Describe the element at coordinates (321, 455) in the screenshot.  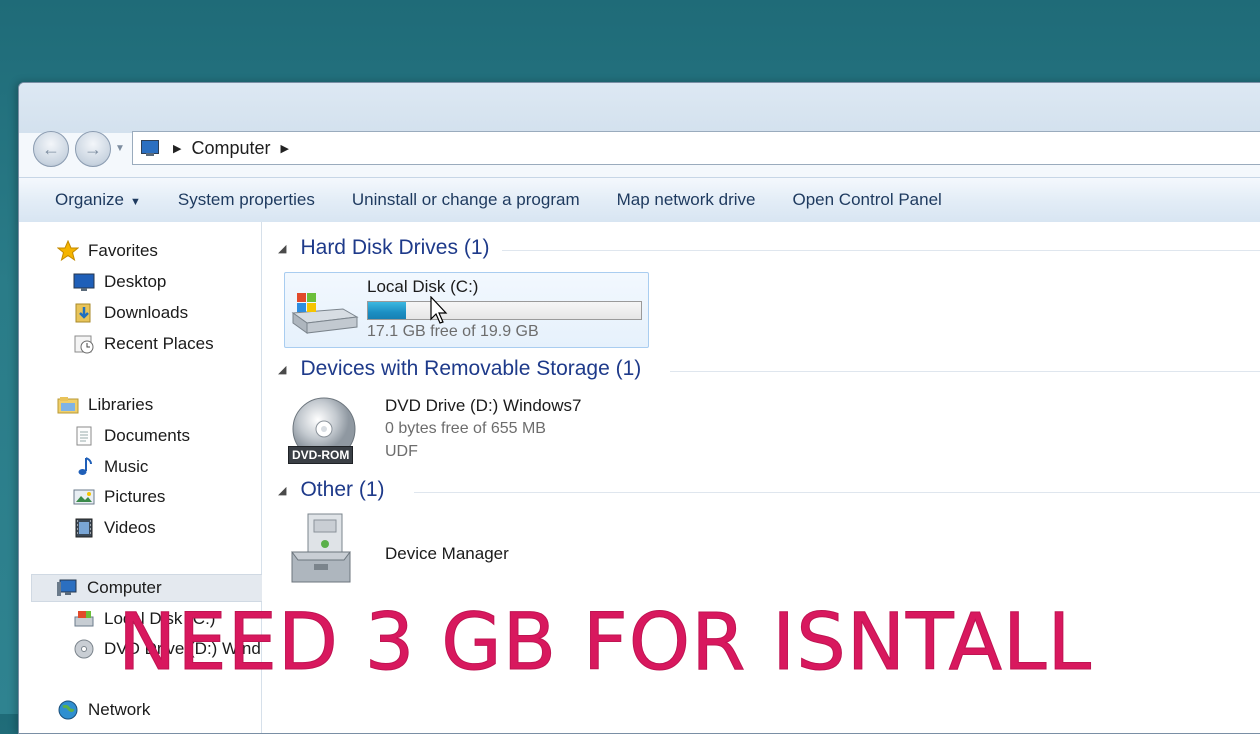
I see `dvd-rom-badge: DVD-ROM` at that location.